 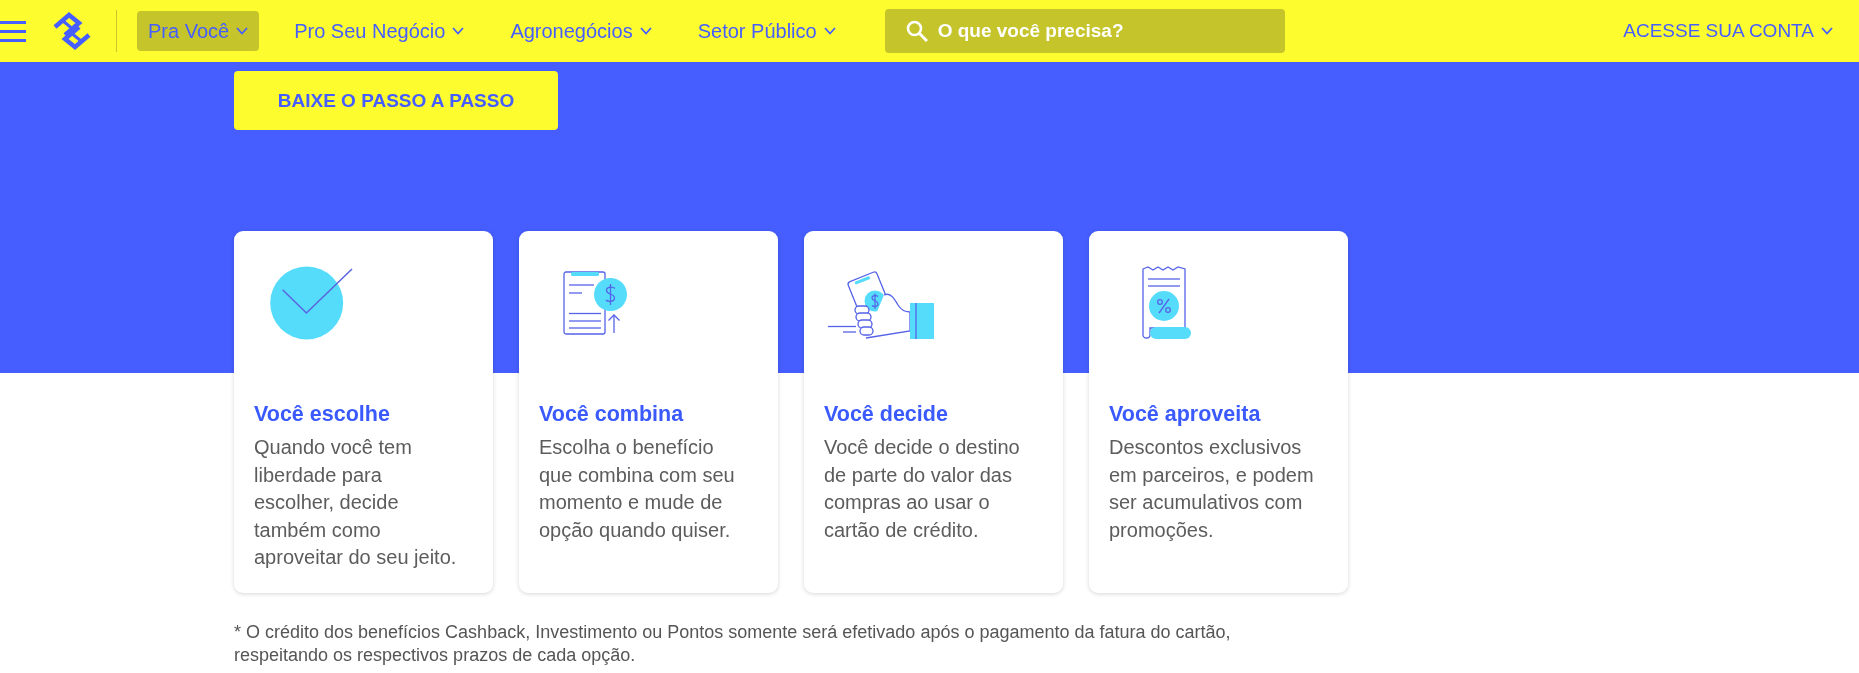 What do you see at coordinates (596, 303) in the screenshot?
I see `document-coin-icon` at bounding box center [596, 303].